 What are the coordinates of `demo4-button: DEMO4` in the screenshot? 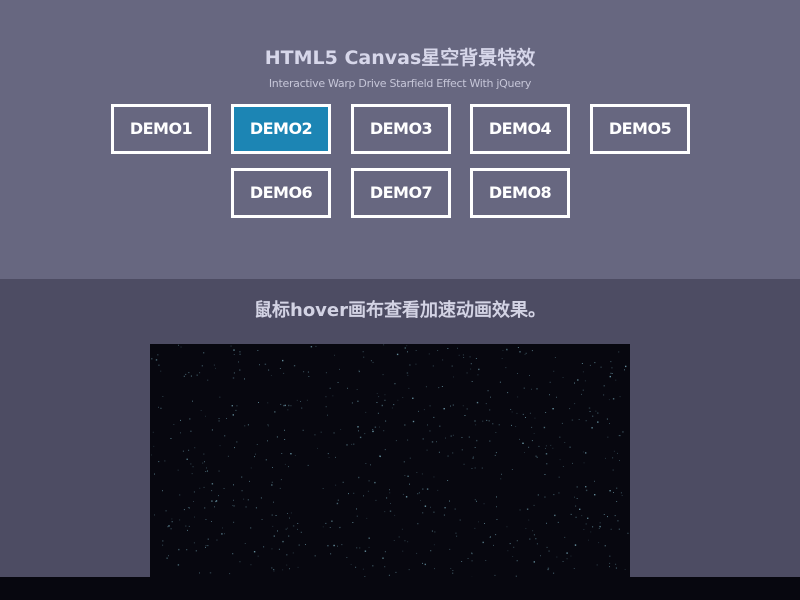 It's located at (520, 129).